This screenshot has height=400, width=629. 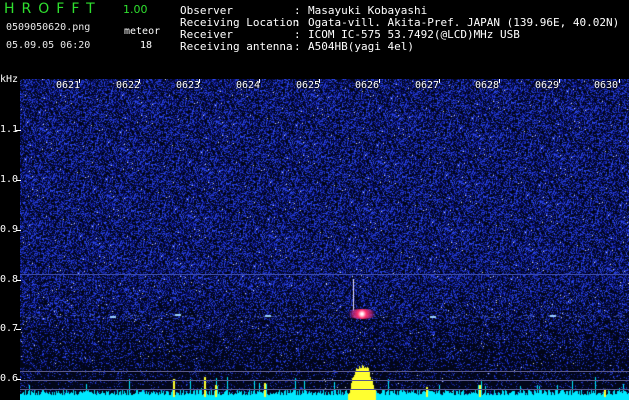 What do you see at coordinates (487, 85) in the screenshot?
I see `time-tick-label: 0628` at bounding box center [487, 85].